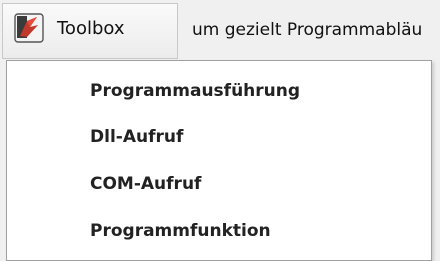 The image size is (440, 261). What do you see at coordinates (219, 231) in the screenshot?
I see `menu-item-programmfunktion: Programmfunktion` at bounding box center [219, 231].